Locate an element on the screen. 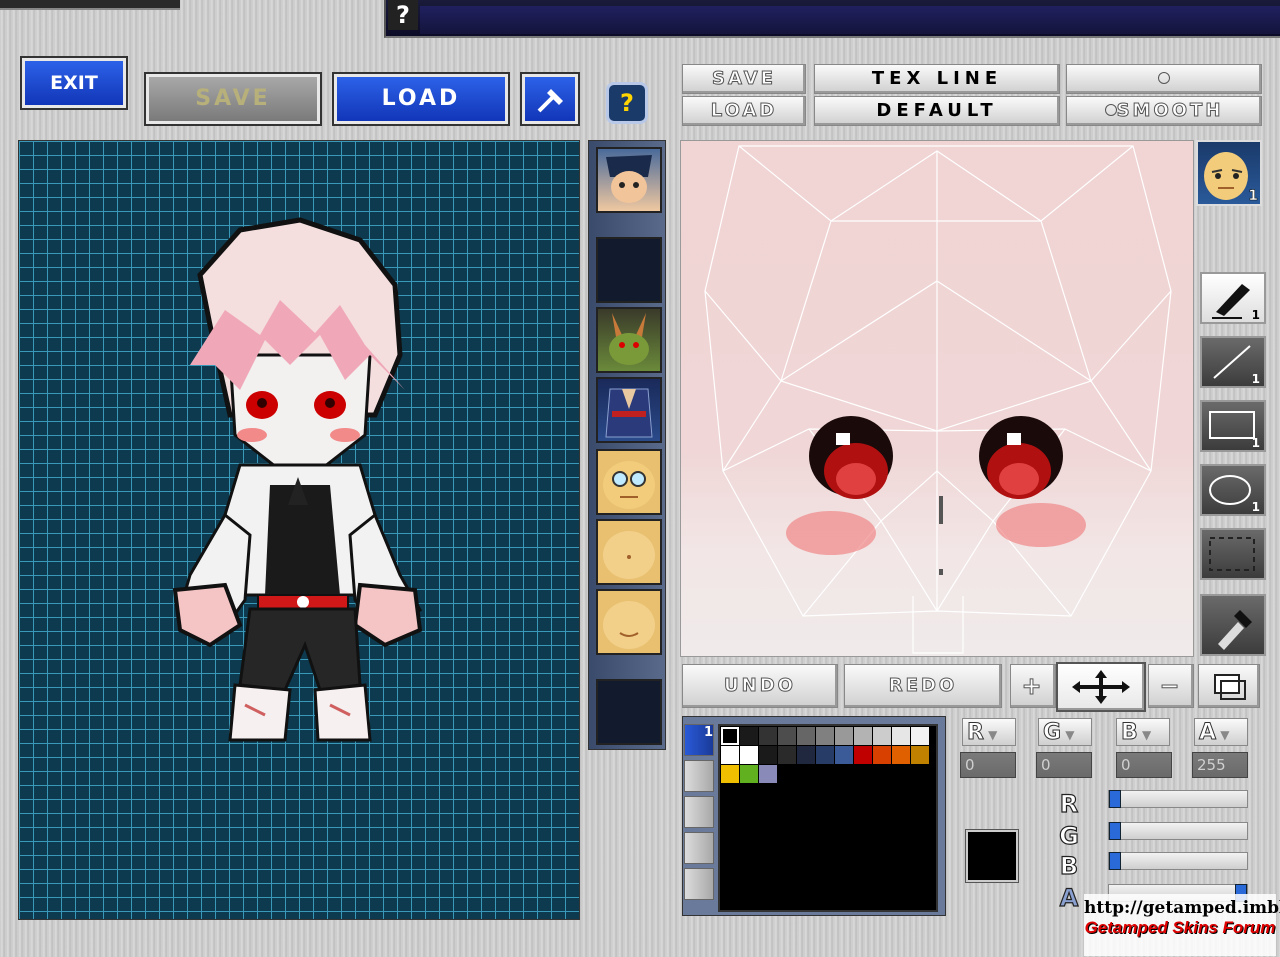 The width and height of the screenshot is (1280, 957). move-button is located at coordinates (1101, 687).